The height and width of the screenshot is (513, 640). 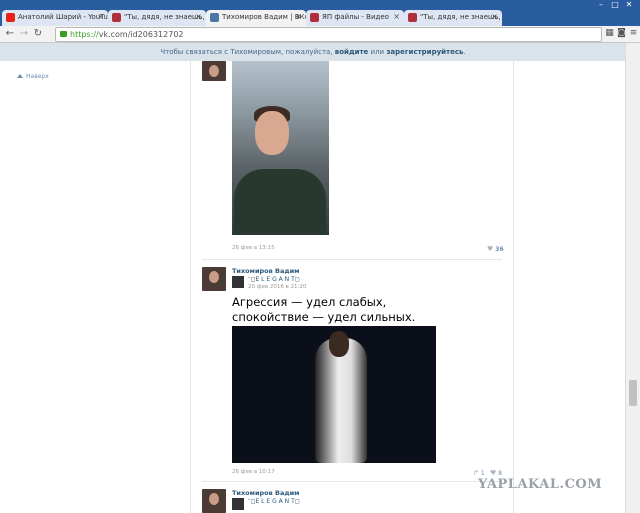 What do you see at coordinates (37, 76) in the screenshot?
I see `scroll-to-top-label: Наверх` at bounding box center [37, 76].